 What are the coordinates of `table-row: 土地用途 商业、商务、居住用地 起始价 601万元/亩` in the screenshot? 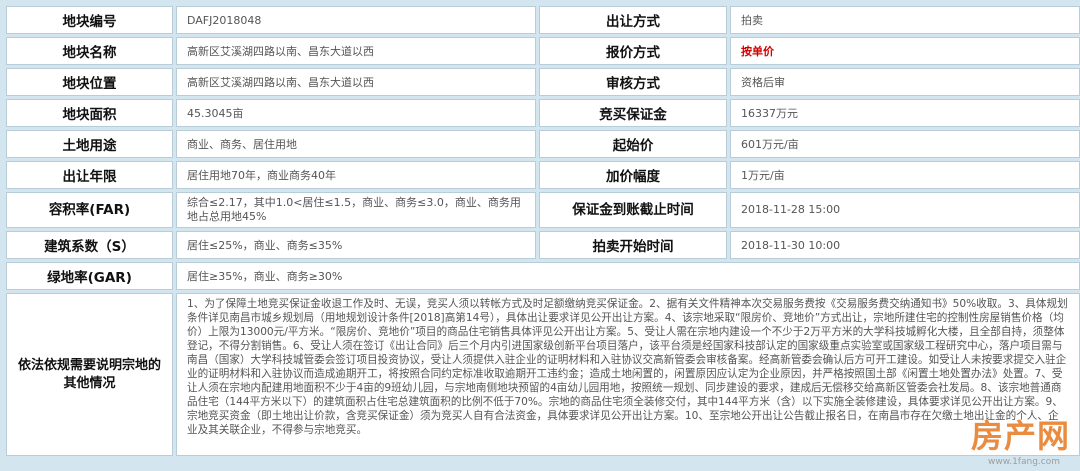 It's located at (543, 144).